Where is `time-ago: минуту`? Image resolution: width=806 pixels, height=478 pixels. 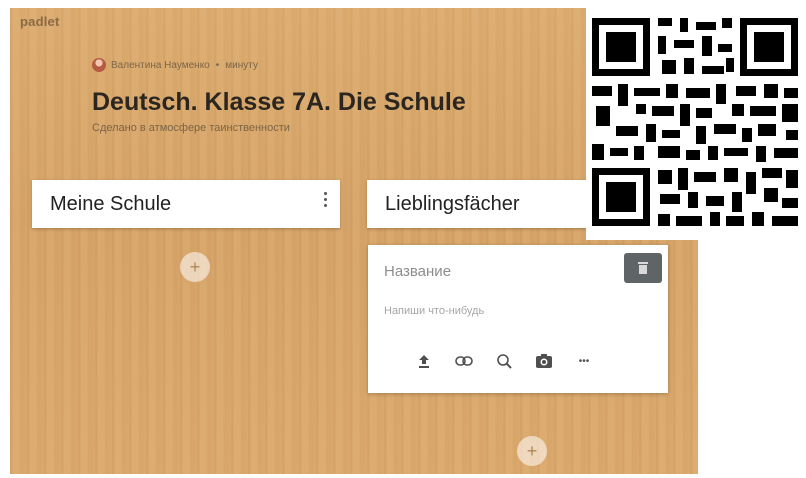
time-ago: минуту is located at coordinates (241, 65).